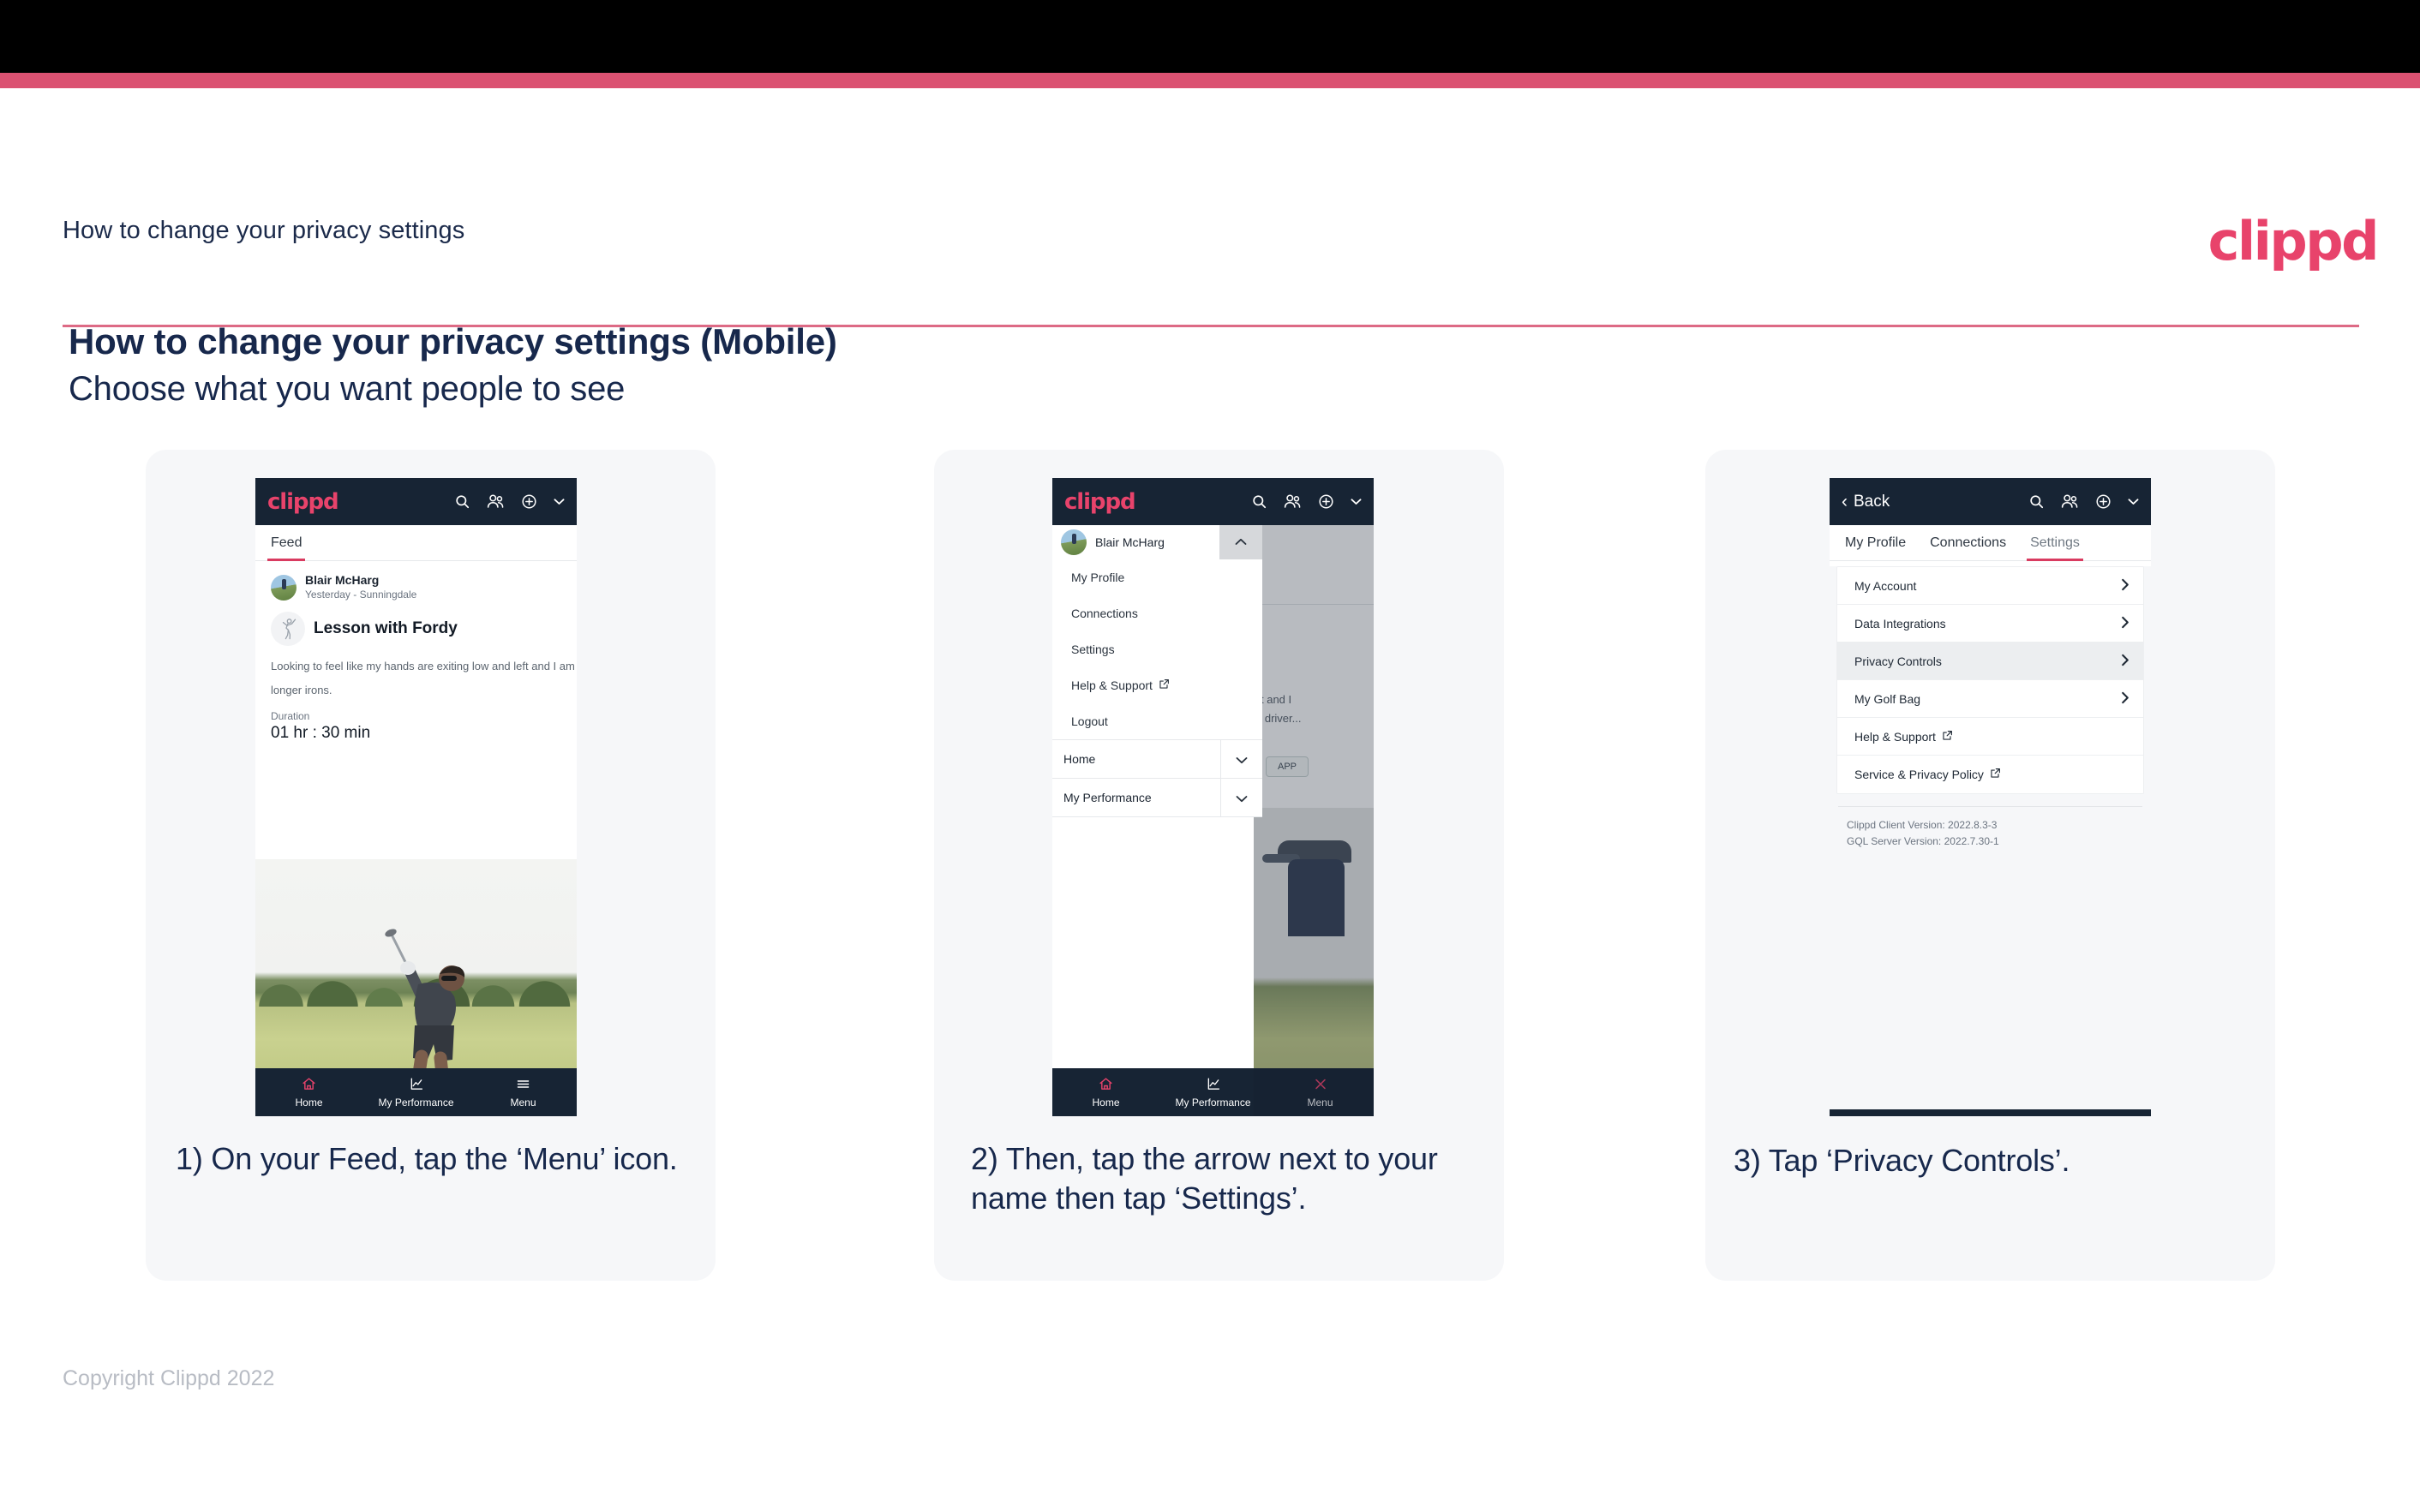 The width and height of the screenshot is (2420, 1512). What do you see at coordinates (1923, 825) in the screenshot?
I see `client-version: Clippd Client Version: 2022.8.3-3` at bounding box center [1923, 825].